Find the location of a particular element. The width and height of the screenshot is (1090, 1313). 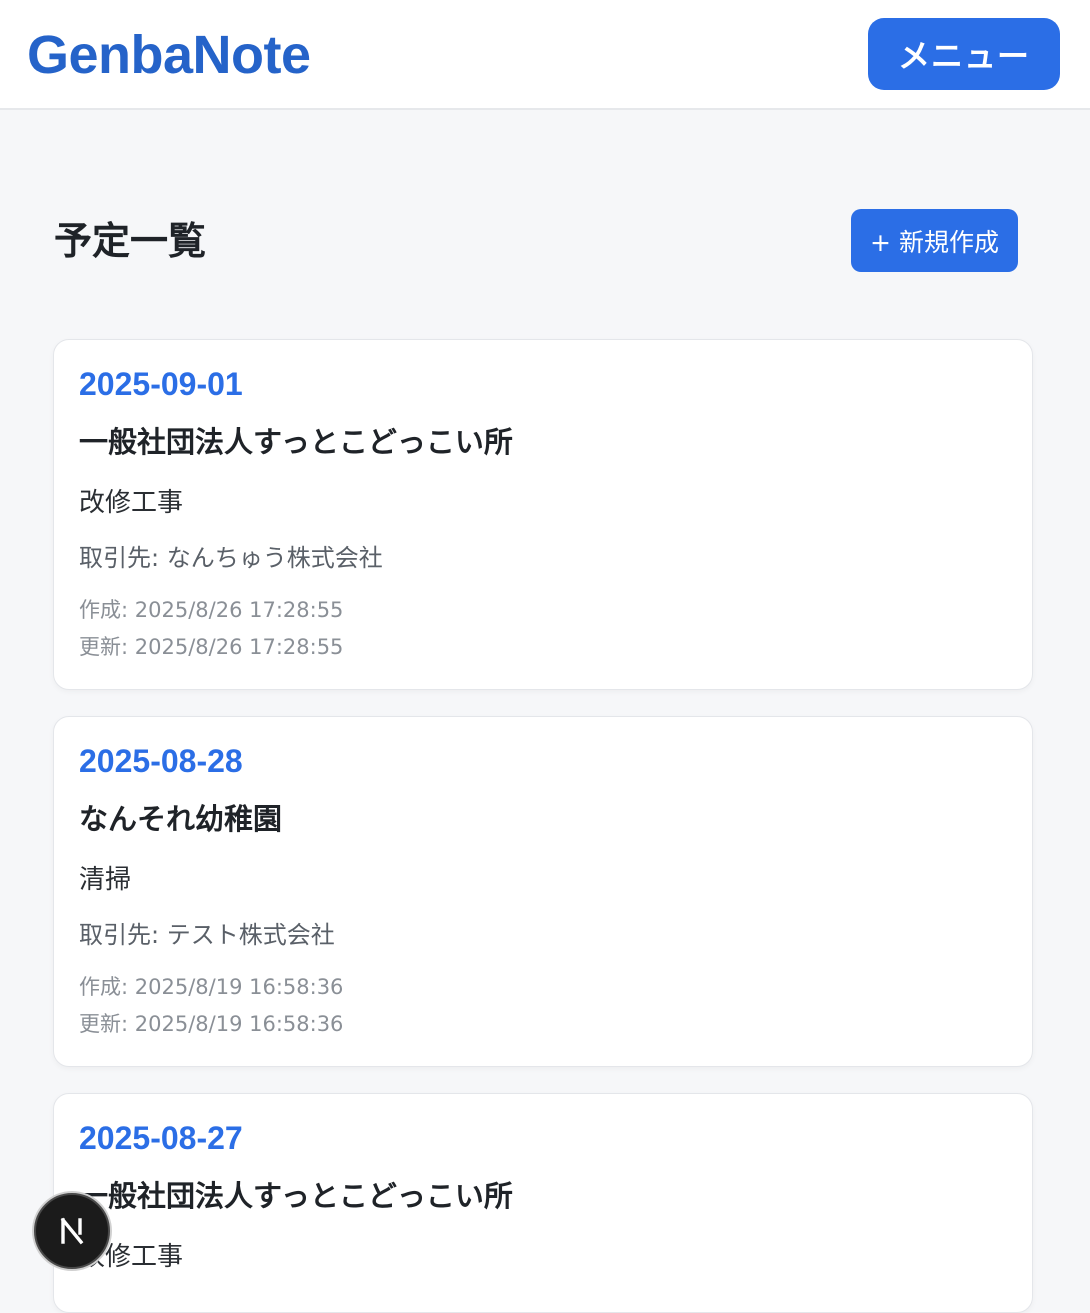

schedule-created-at: 作成: 2025/8/19 16:58:36 is located at coordinates (211, 987).